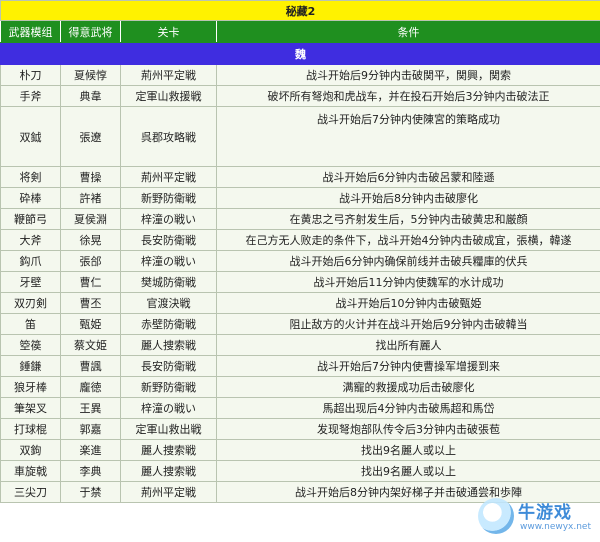 The width and height of the screenshot is (600, 542). I want to click on cell-general: 曹操, so click(90, 177).